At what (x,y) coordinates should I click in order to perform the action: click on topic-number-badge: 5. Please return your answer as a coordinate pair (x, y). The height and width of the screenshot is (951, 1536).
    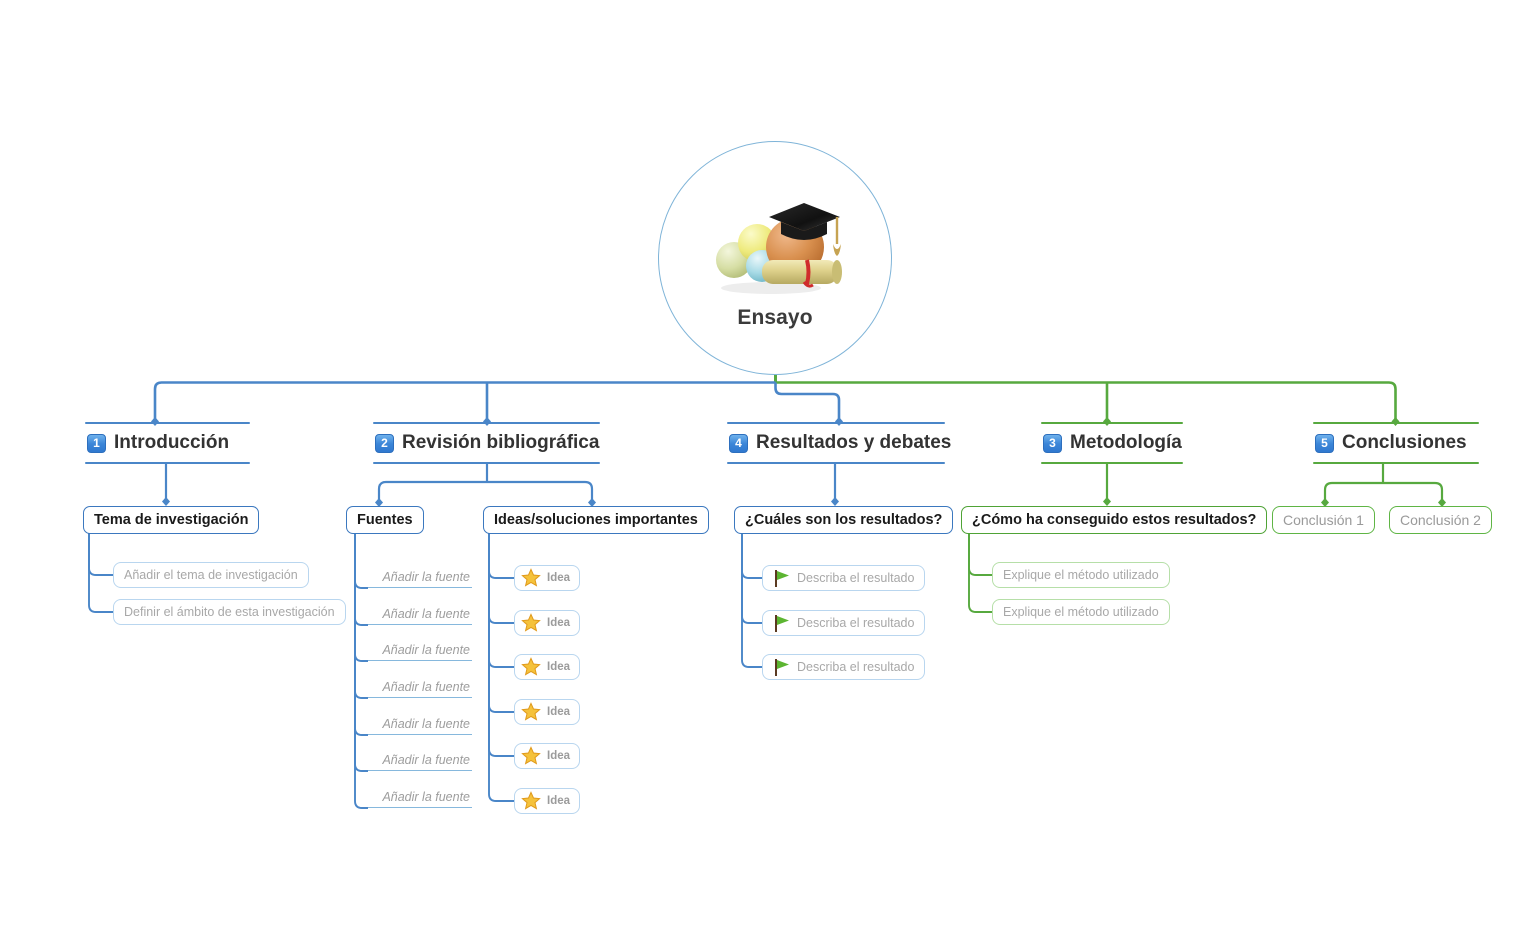
    Looking at the image, I should click on (1324, 443).